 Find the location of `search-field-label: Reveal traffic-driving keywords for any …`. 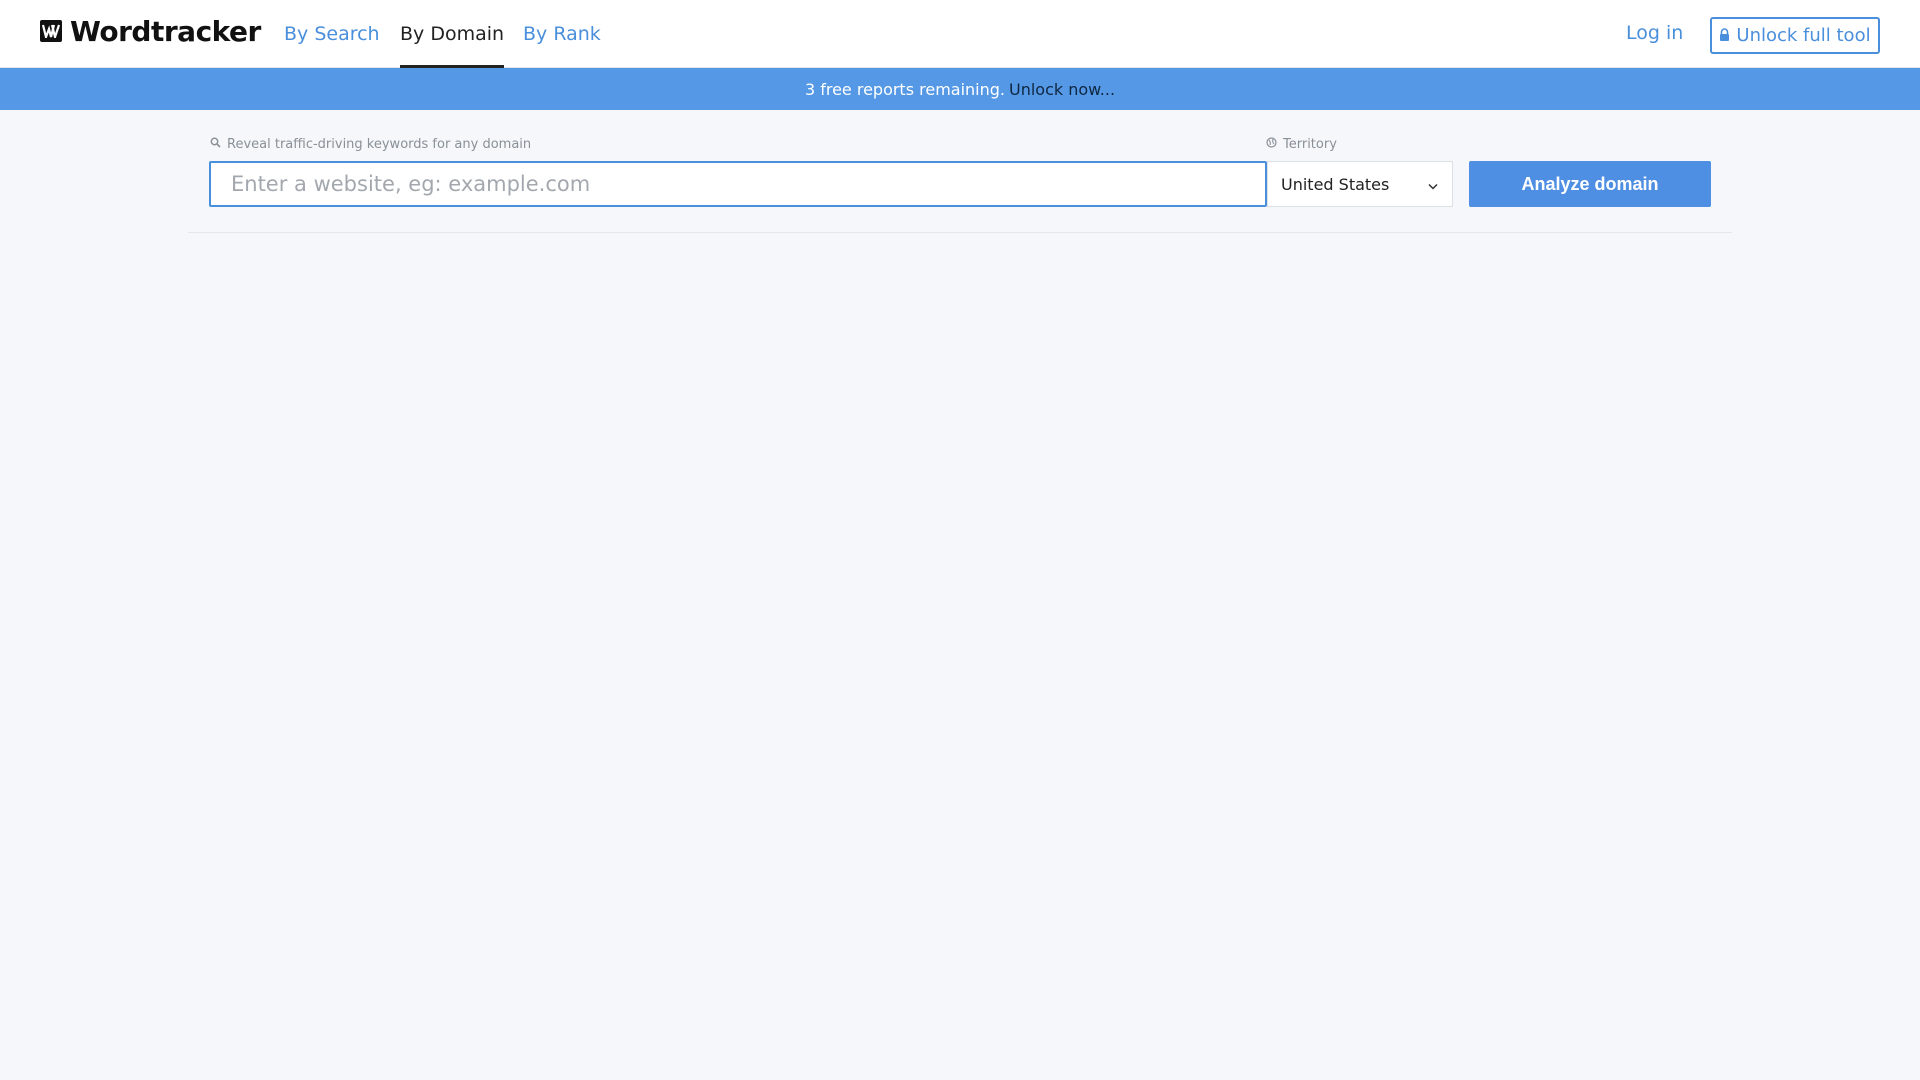

search-field-label: Reveal traffic-driving keywords for any … is located at coordinates (370, 144).